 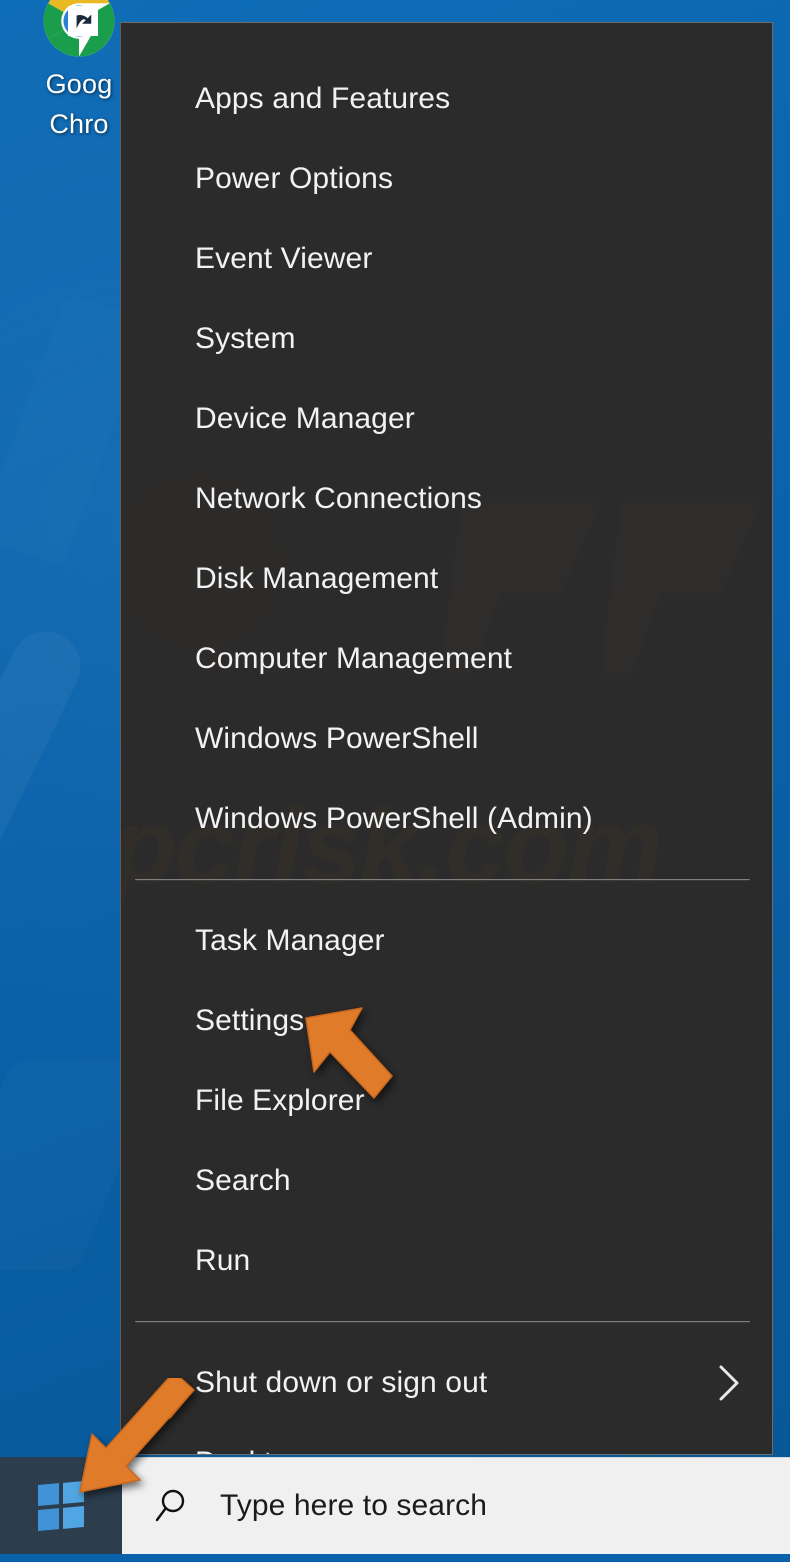 I want to click on menu-item-computer-management: Computer Management, so click(x=446, y=659).